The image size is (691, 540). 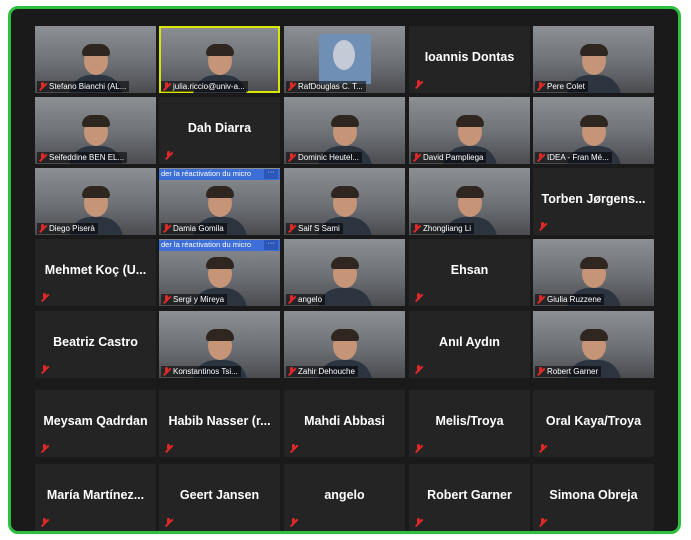 What do you see at coordinates (219, 495) in the screenshot?
I see `participant-name: Geert Jansen` at bounding box center [219, 495].